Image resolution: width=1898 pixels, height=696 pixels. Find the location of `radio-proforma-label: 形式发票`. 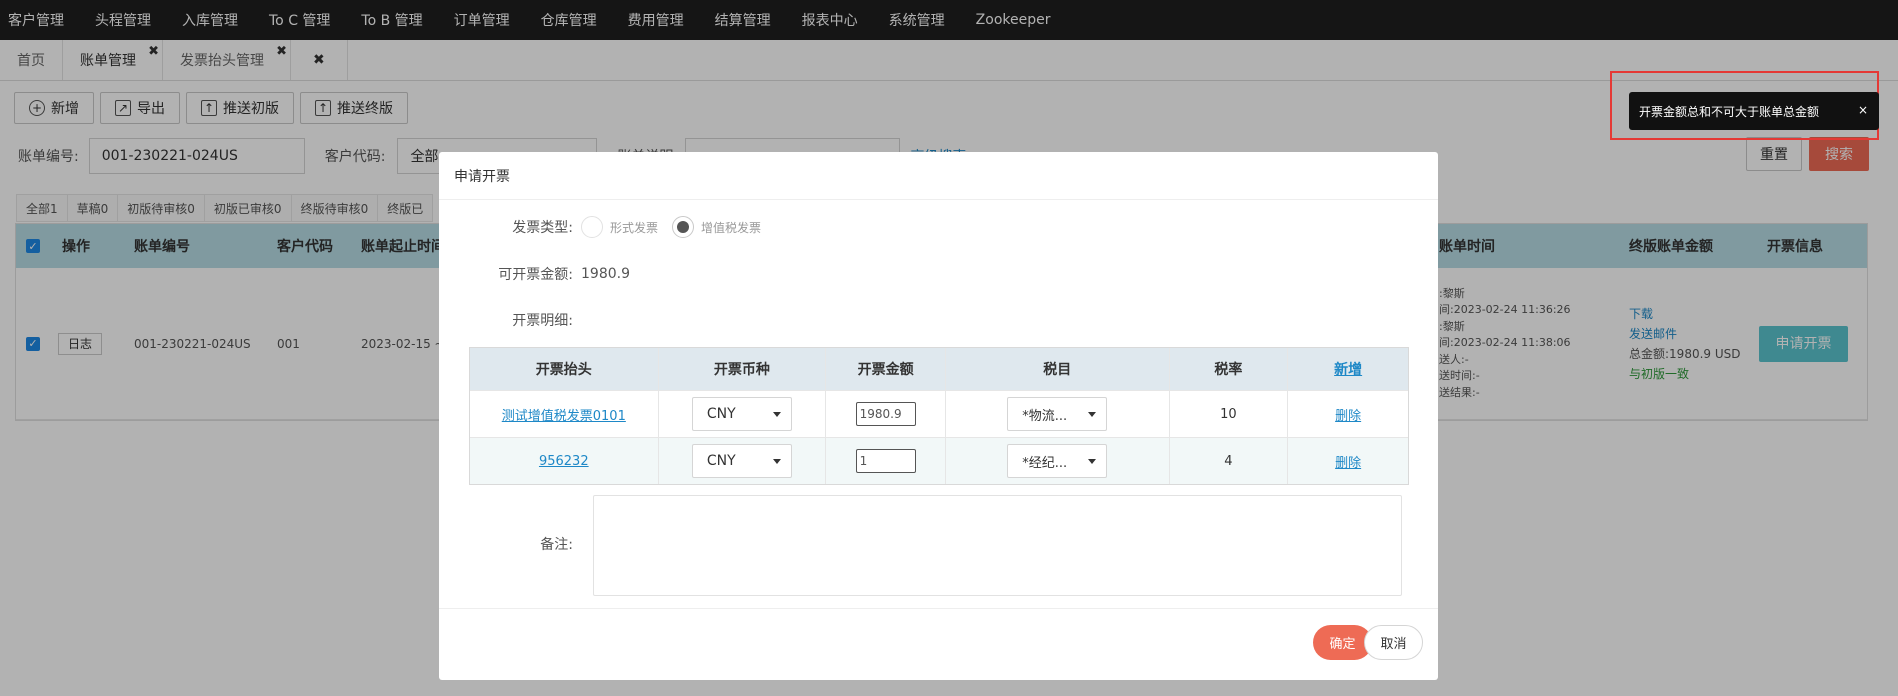

radio-proforma-label: 形式发票 is located at coordinates (634, 227).